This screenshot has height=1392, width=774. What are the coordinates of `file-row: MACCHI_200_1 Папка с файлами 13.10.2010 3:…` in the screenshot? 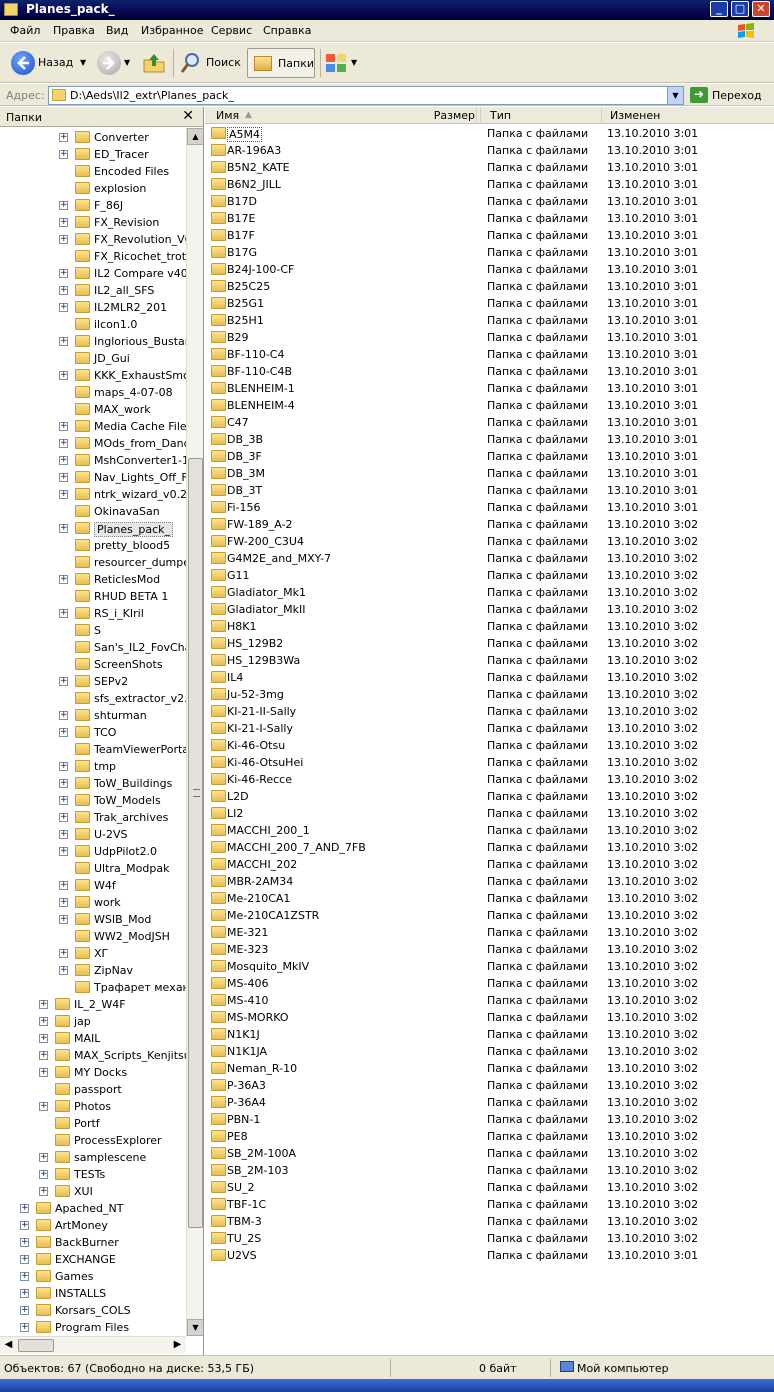 It's located at (489, 830).